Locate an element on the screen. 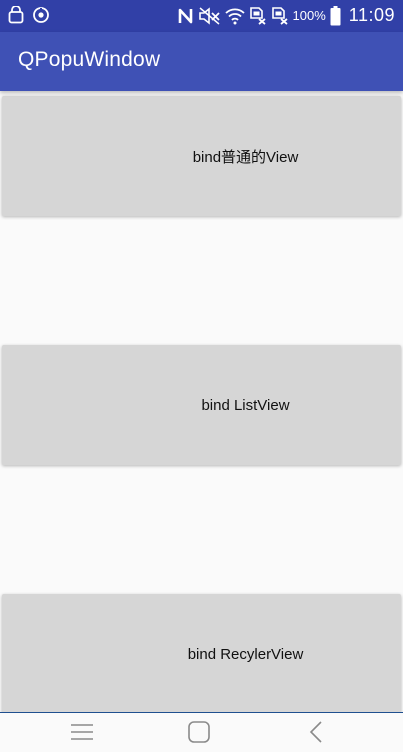 This screenshot has width=403, height=752. menu-icon is located at coordinates (82, 734).